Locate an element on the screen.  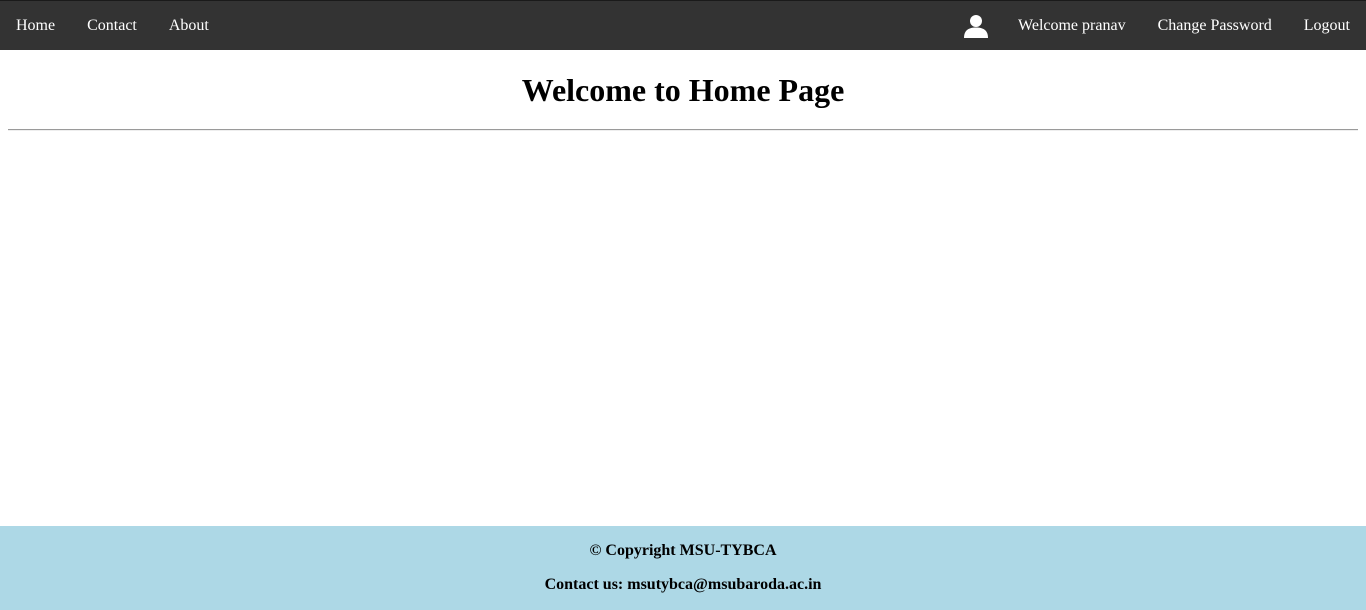
nav-link-contact: Contact is located at coordinates (112, 25).